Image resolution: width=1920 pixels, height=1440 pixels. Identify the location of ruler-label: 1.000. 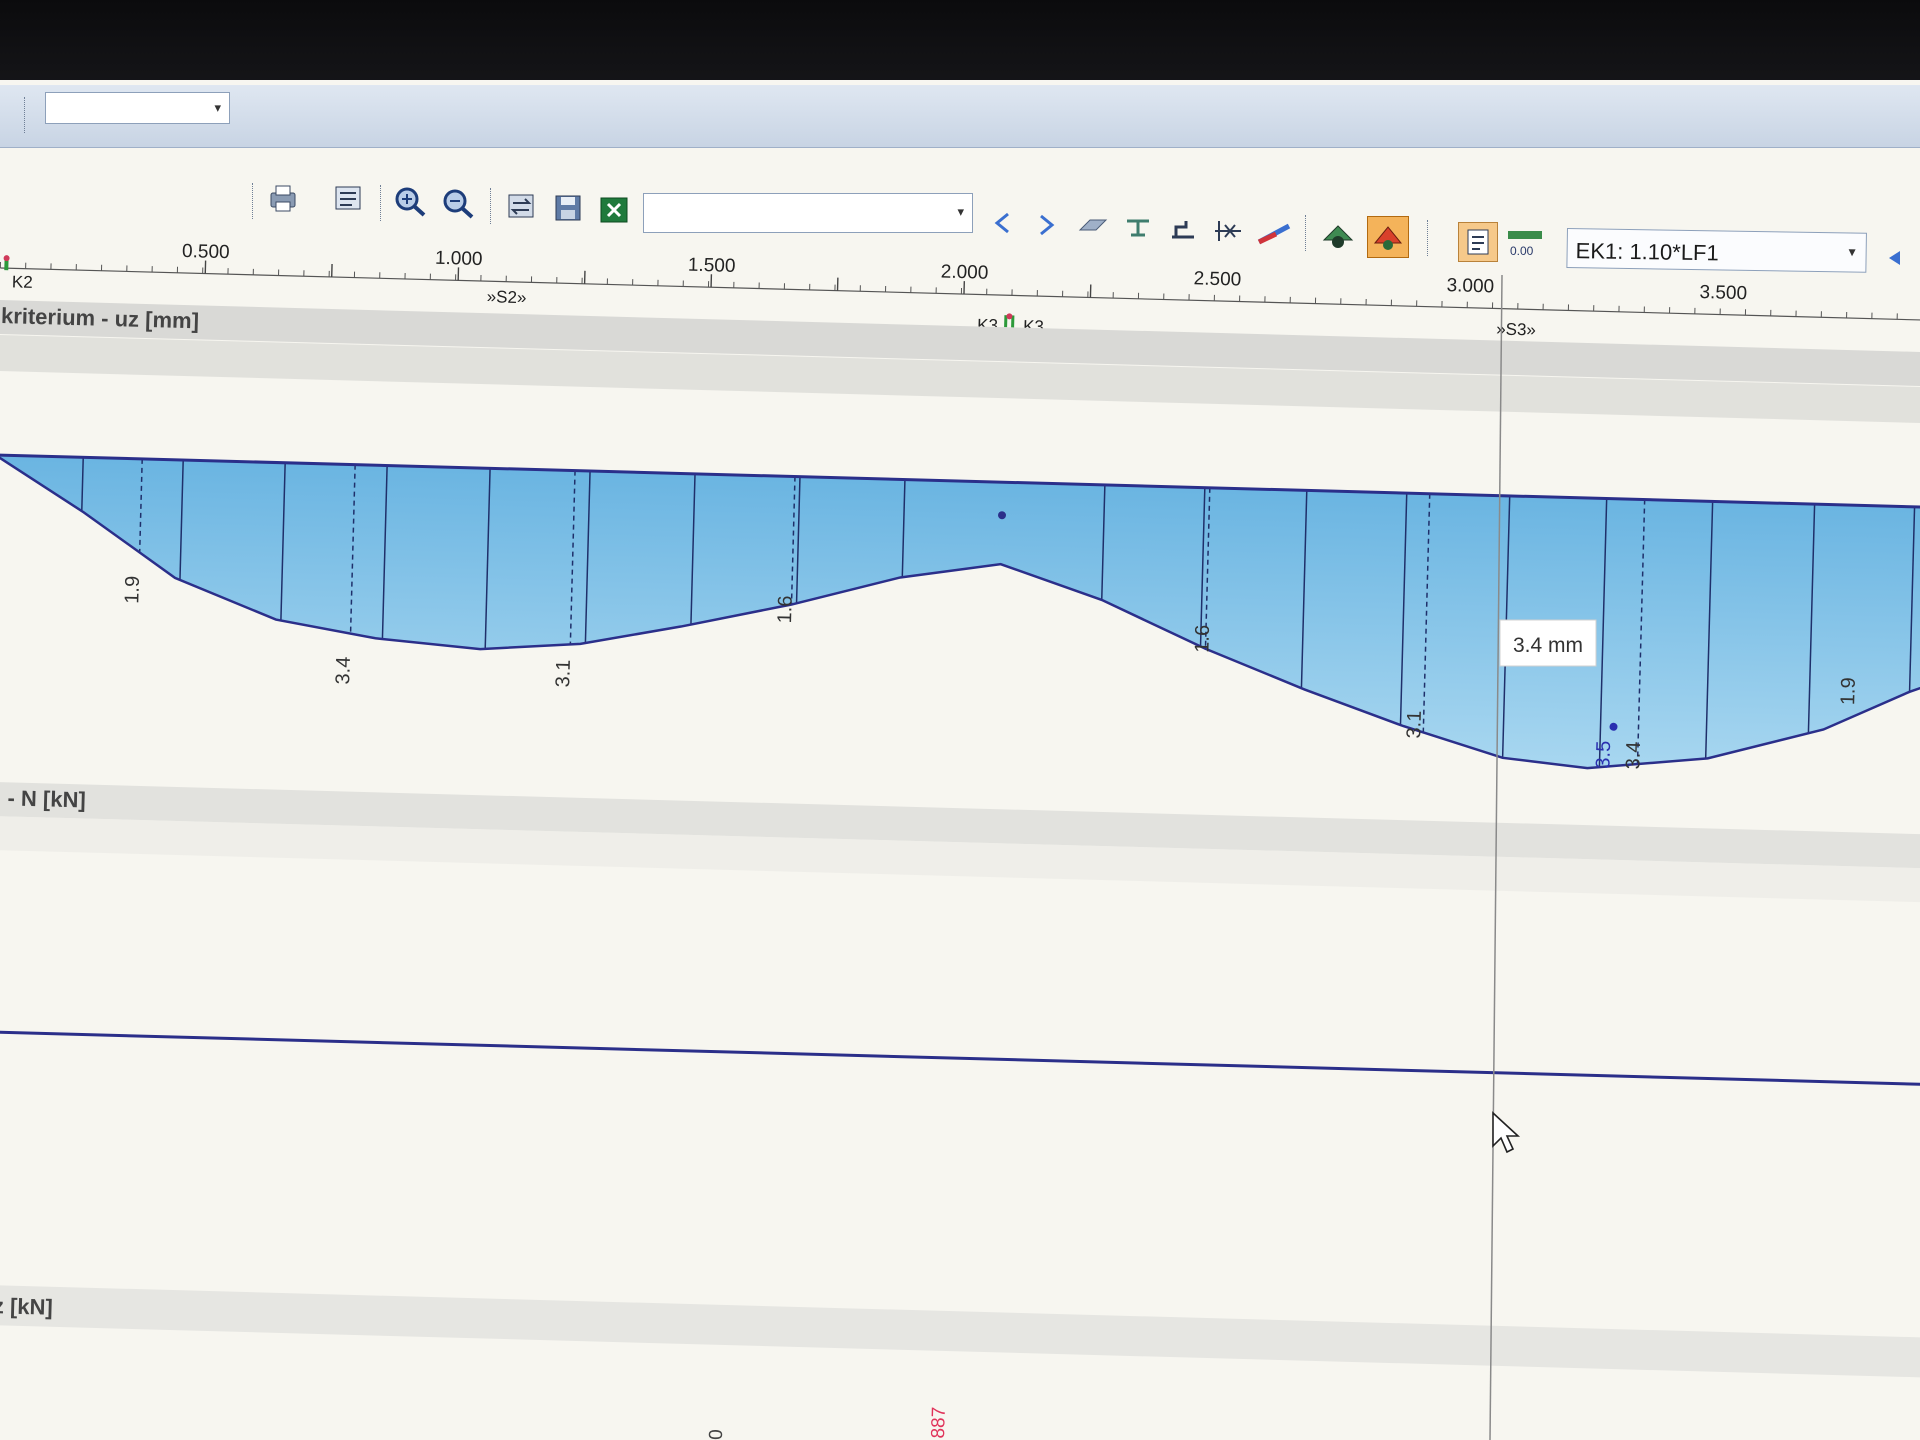
(459, 259).